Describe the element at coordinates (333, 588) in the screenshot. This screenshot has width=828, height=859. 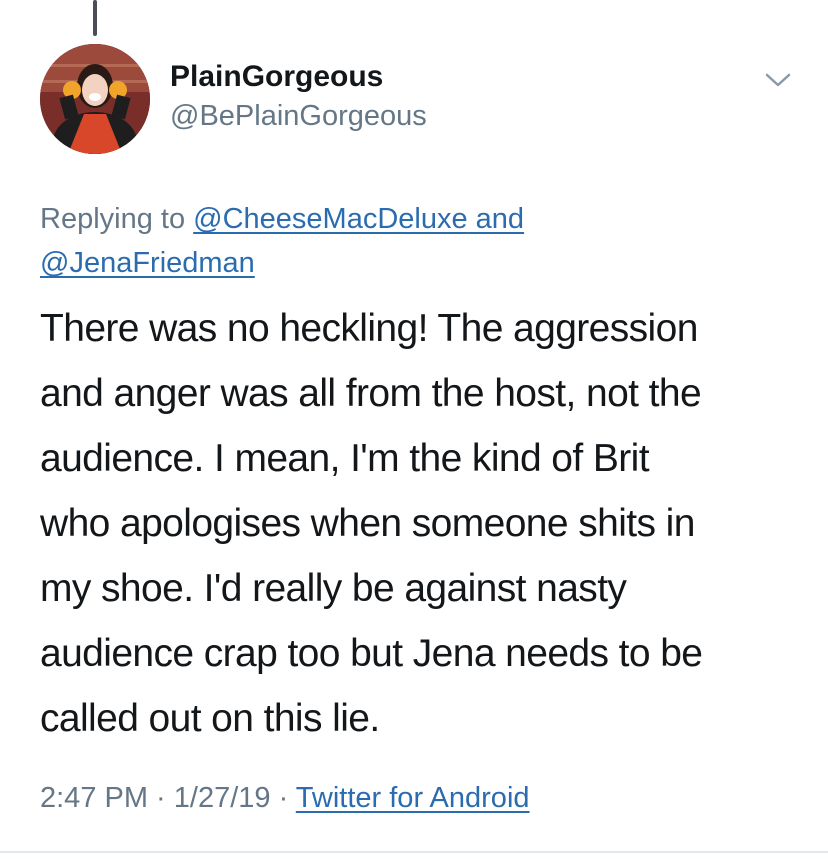
I see `tweet-text-line: my shoe. I'd really be against nasty` at that location.